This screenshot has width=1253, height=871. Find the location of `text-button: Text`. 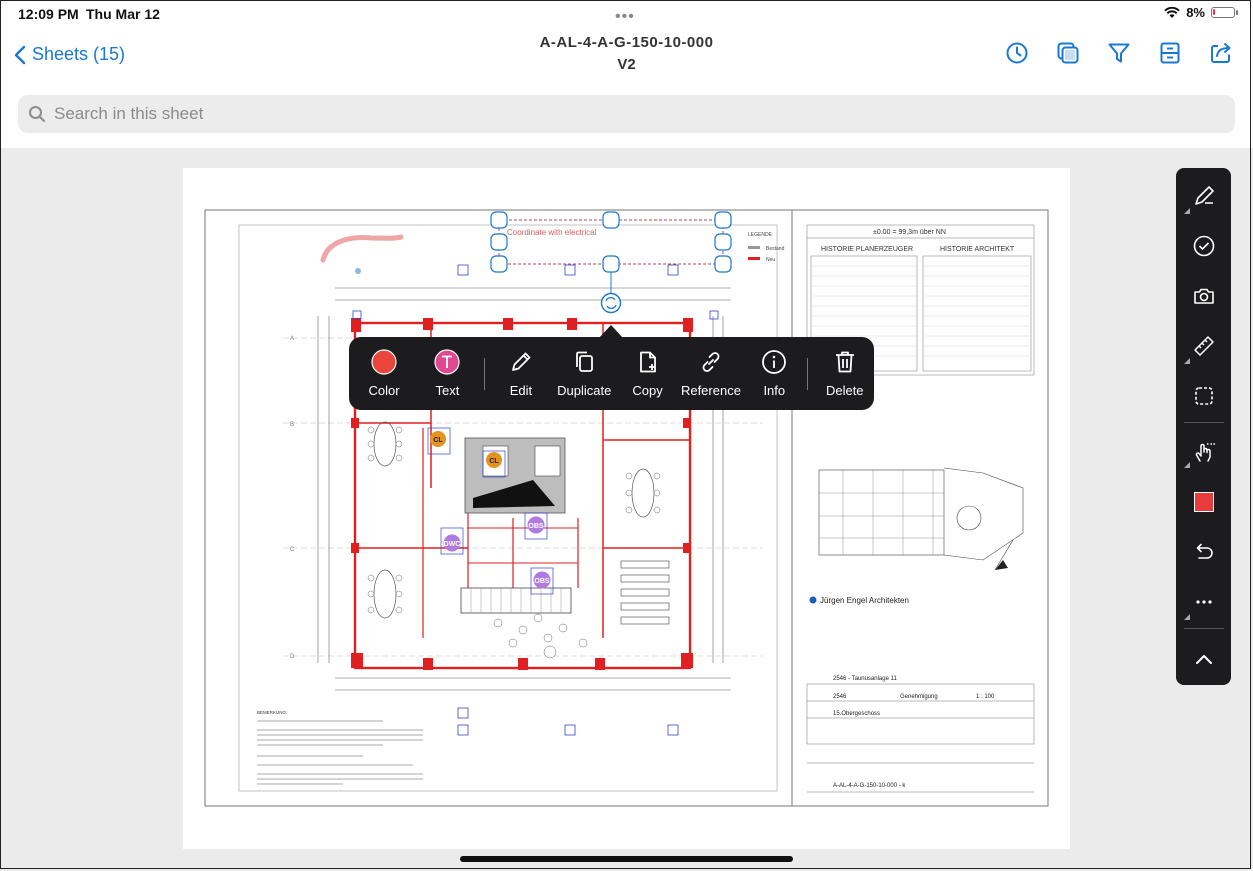

text-button: Text is located at coordinates (447, 373).